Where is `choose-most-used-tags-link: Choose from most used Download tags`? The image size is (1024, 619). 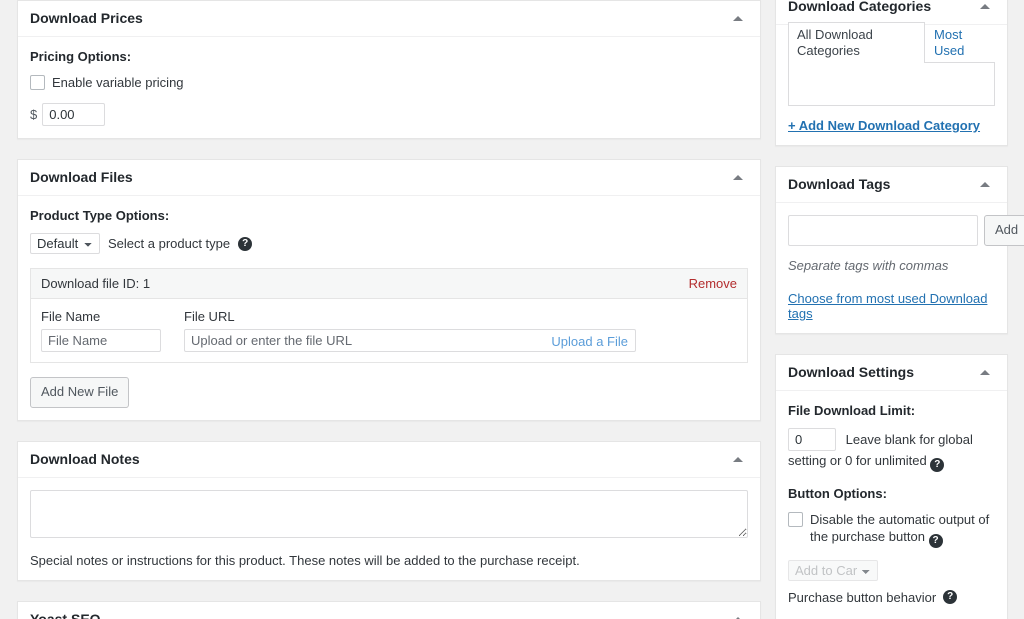
choose-most-used-tags-link: Choose from most used Download tags is located at coordinates (891, 306).